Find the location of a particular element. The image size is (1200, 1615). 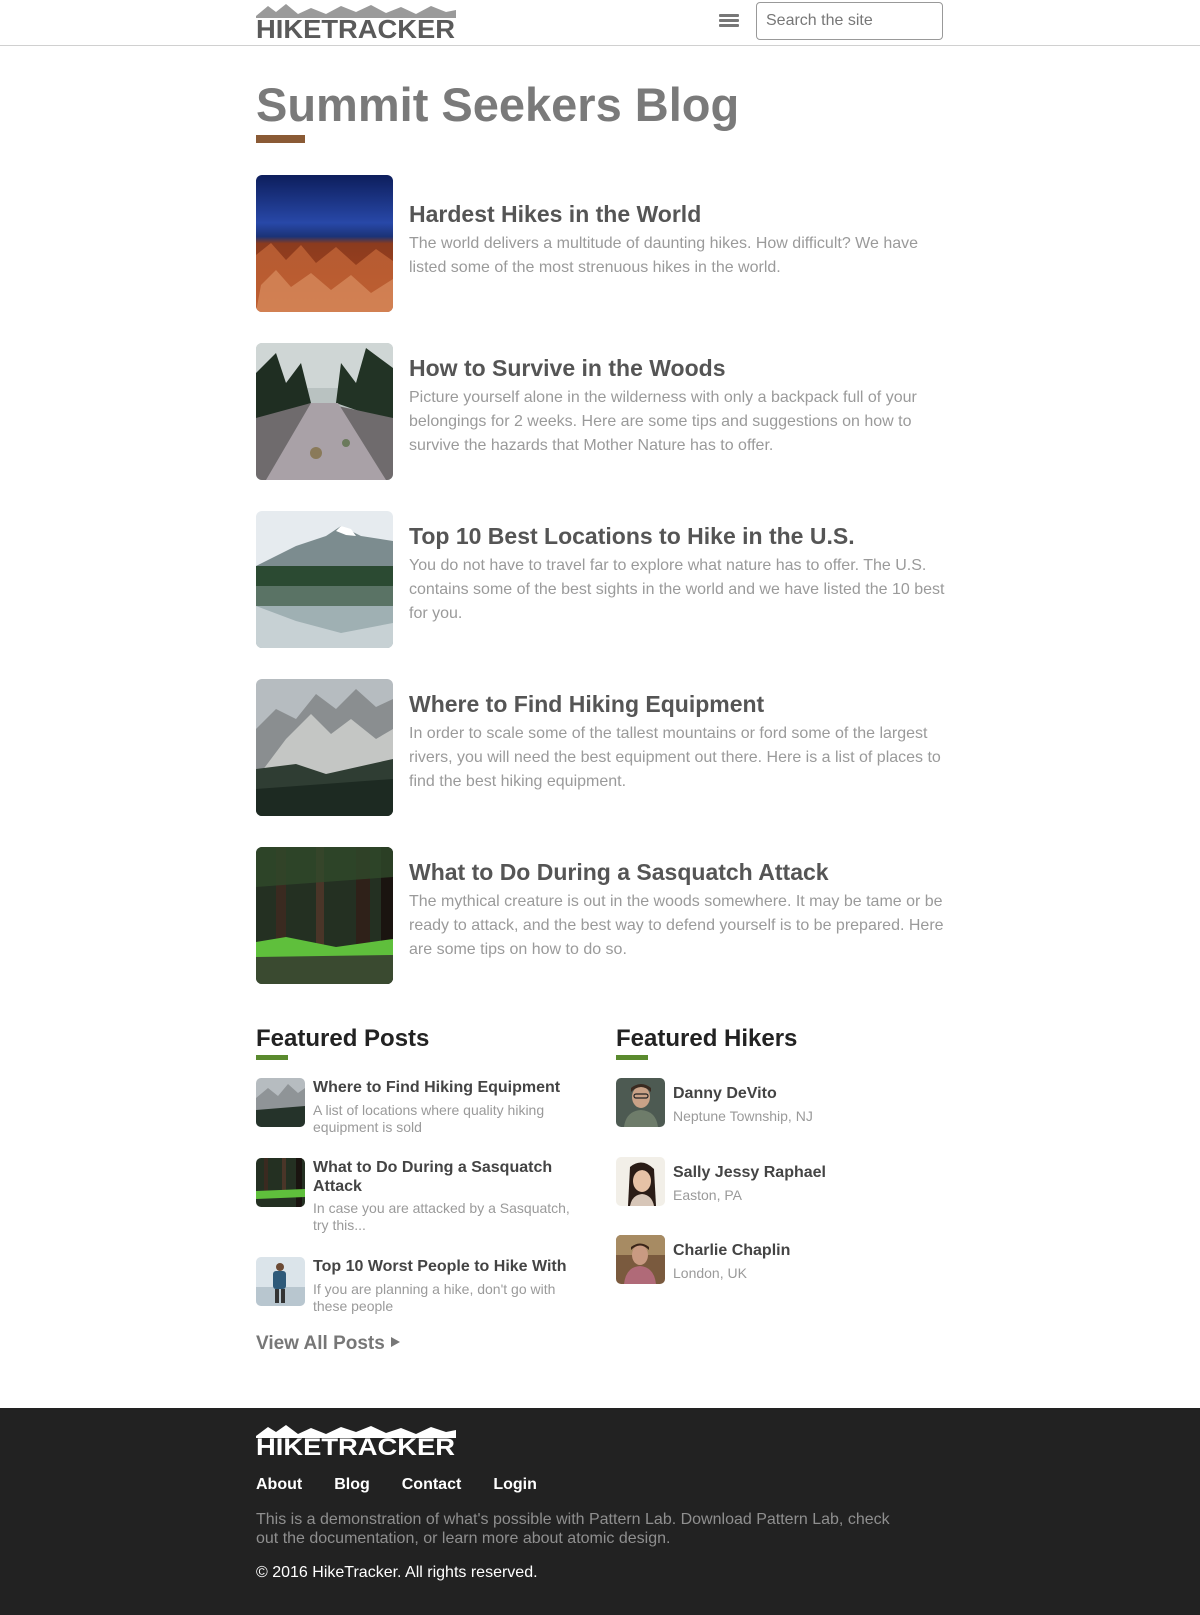

footer-link-login: Login is located at coordinates (515, 1485).